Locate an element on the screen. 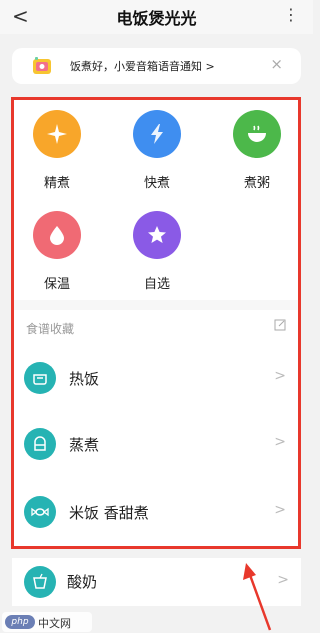 This screenshot has height=633, width=320. annotation-arrow is located at coordinates (257, 597).